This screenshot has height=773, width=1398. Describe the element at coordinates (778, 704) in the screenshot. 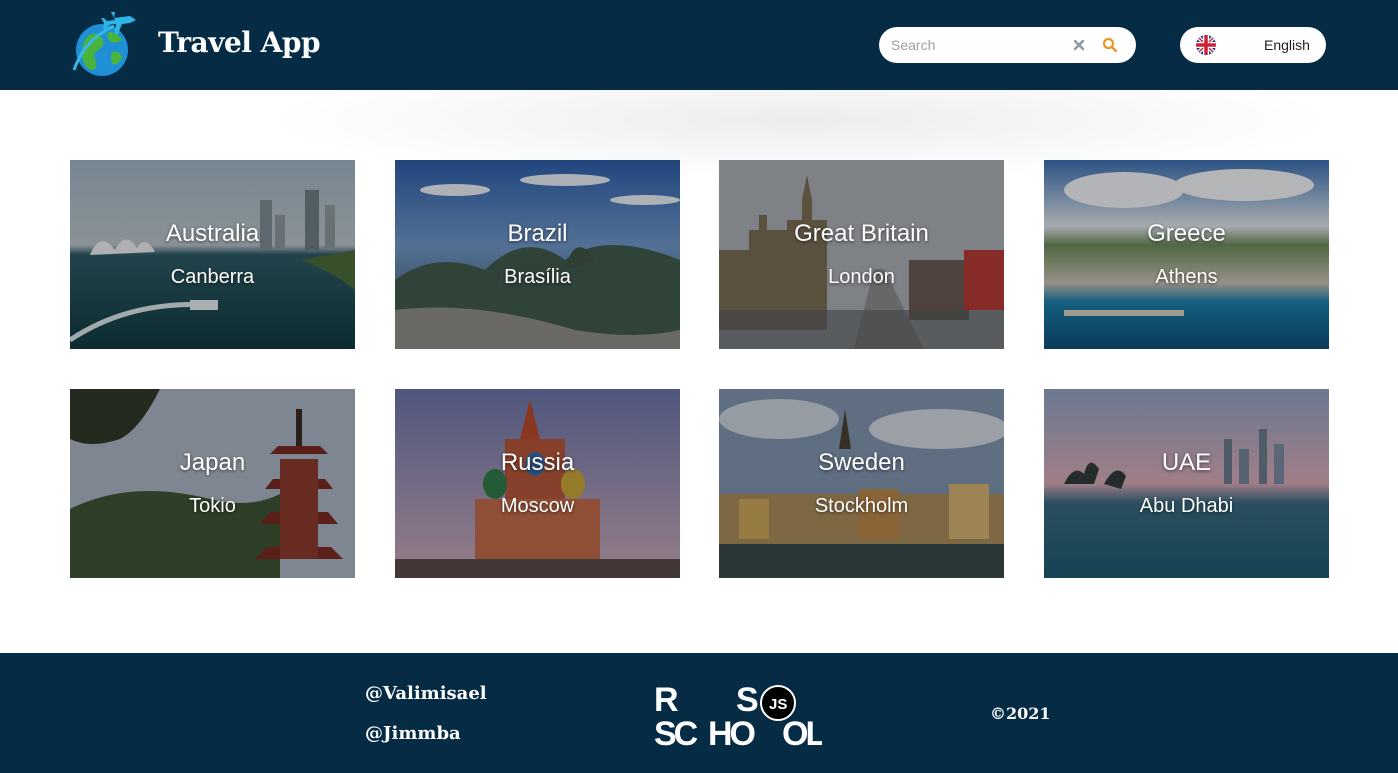

I see `svg-text: JS` at that location.